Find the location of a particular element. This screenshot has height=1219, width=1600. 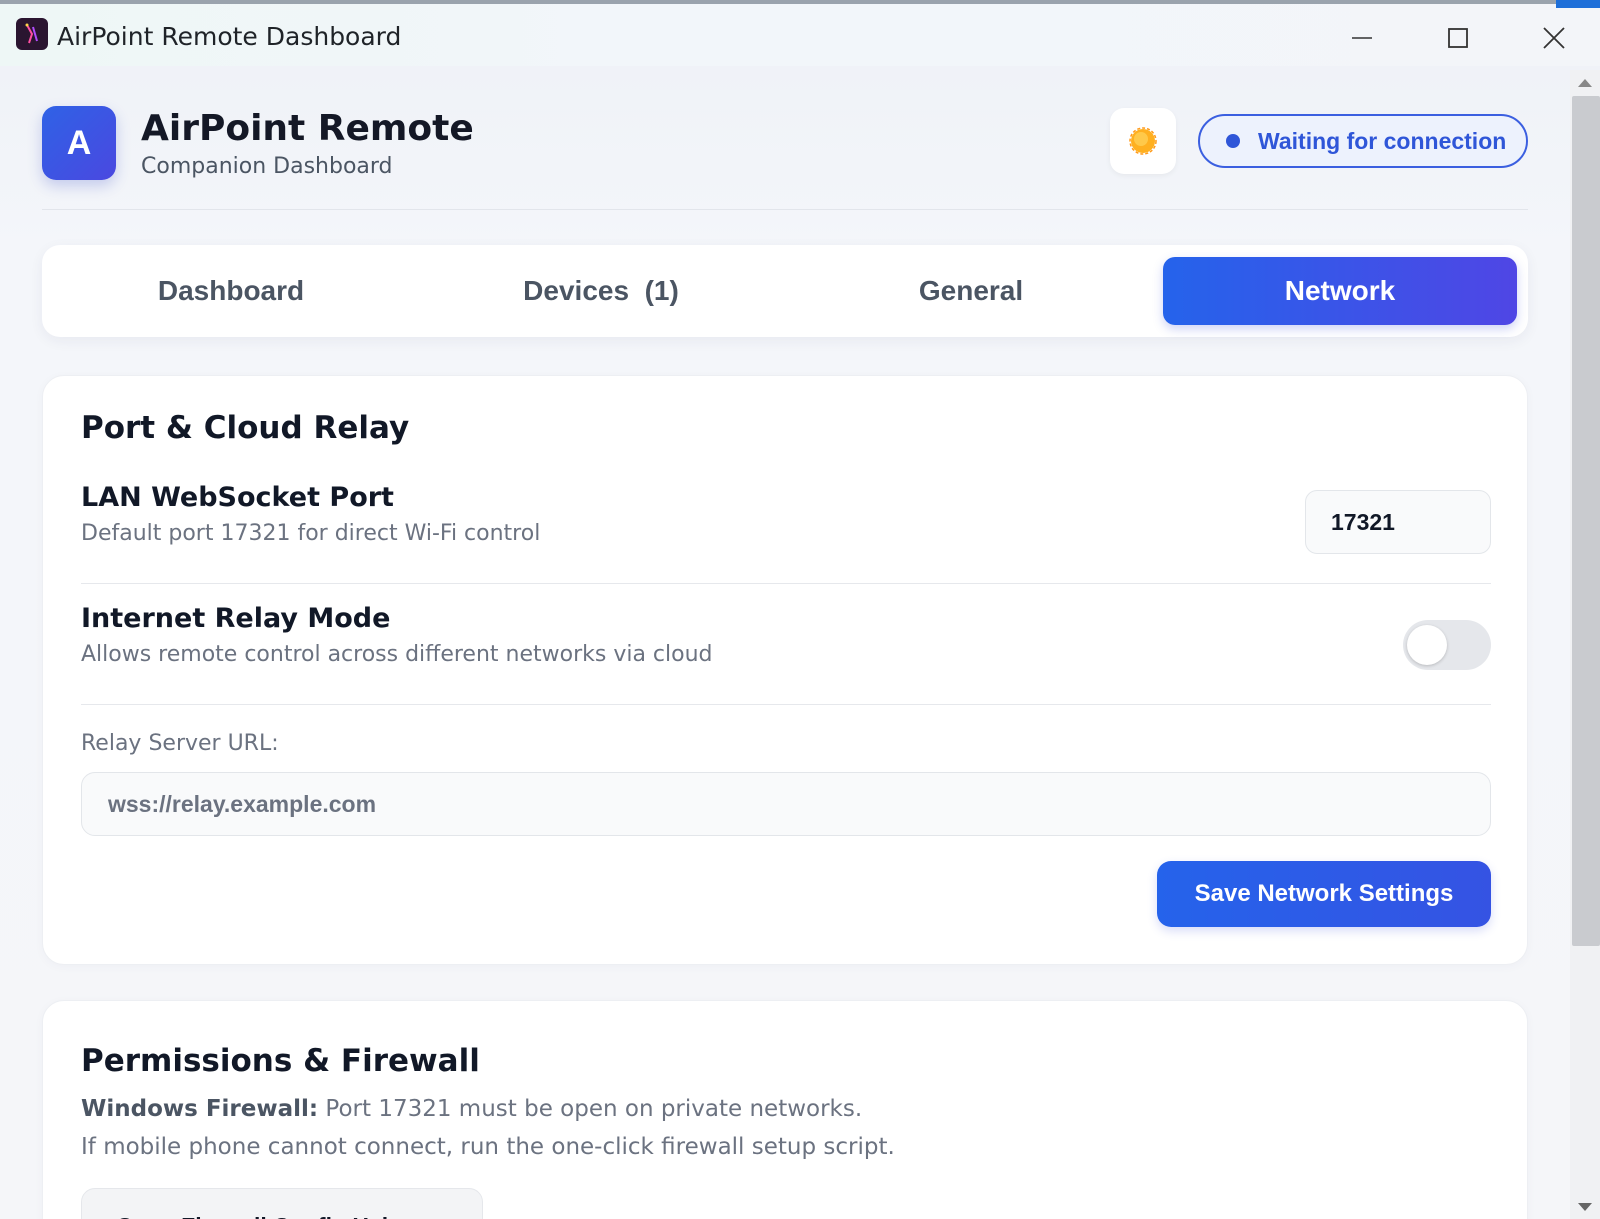

app-logo: A is located at coordinates (79, 143).